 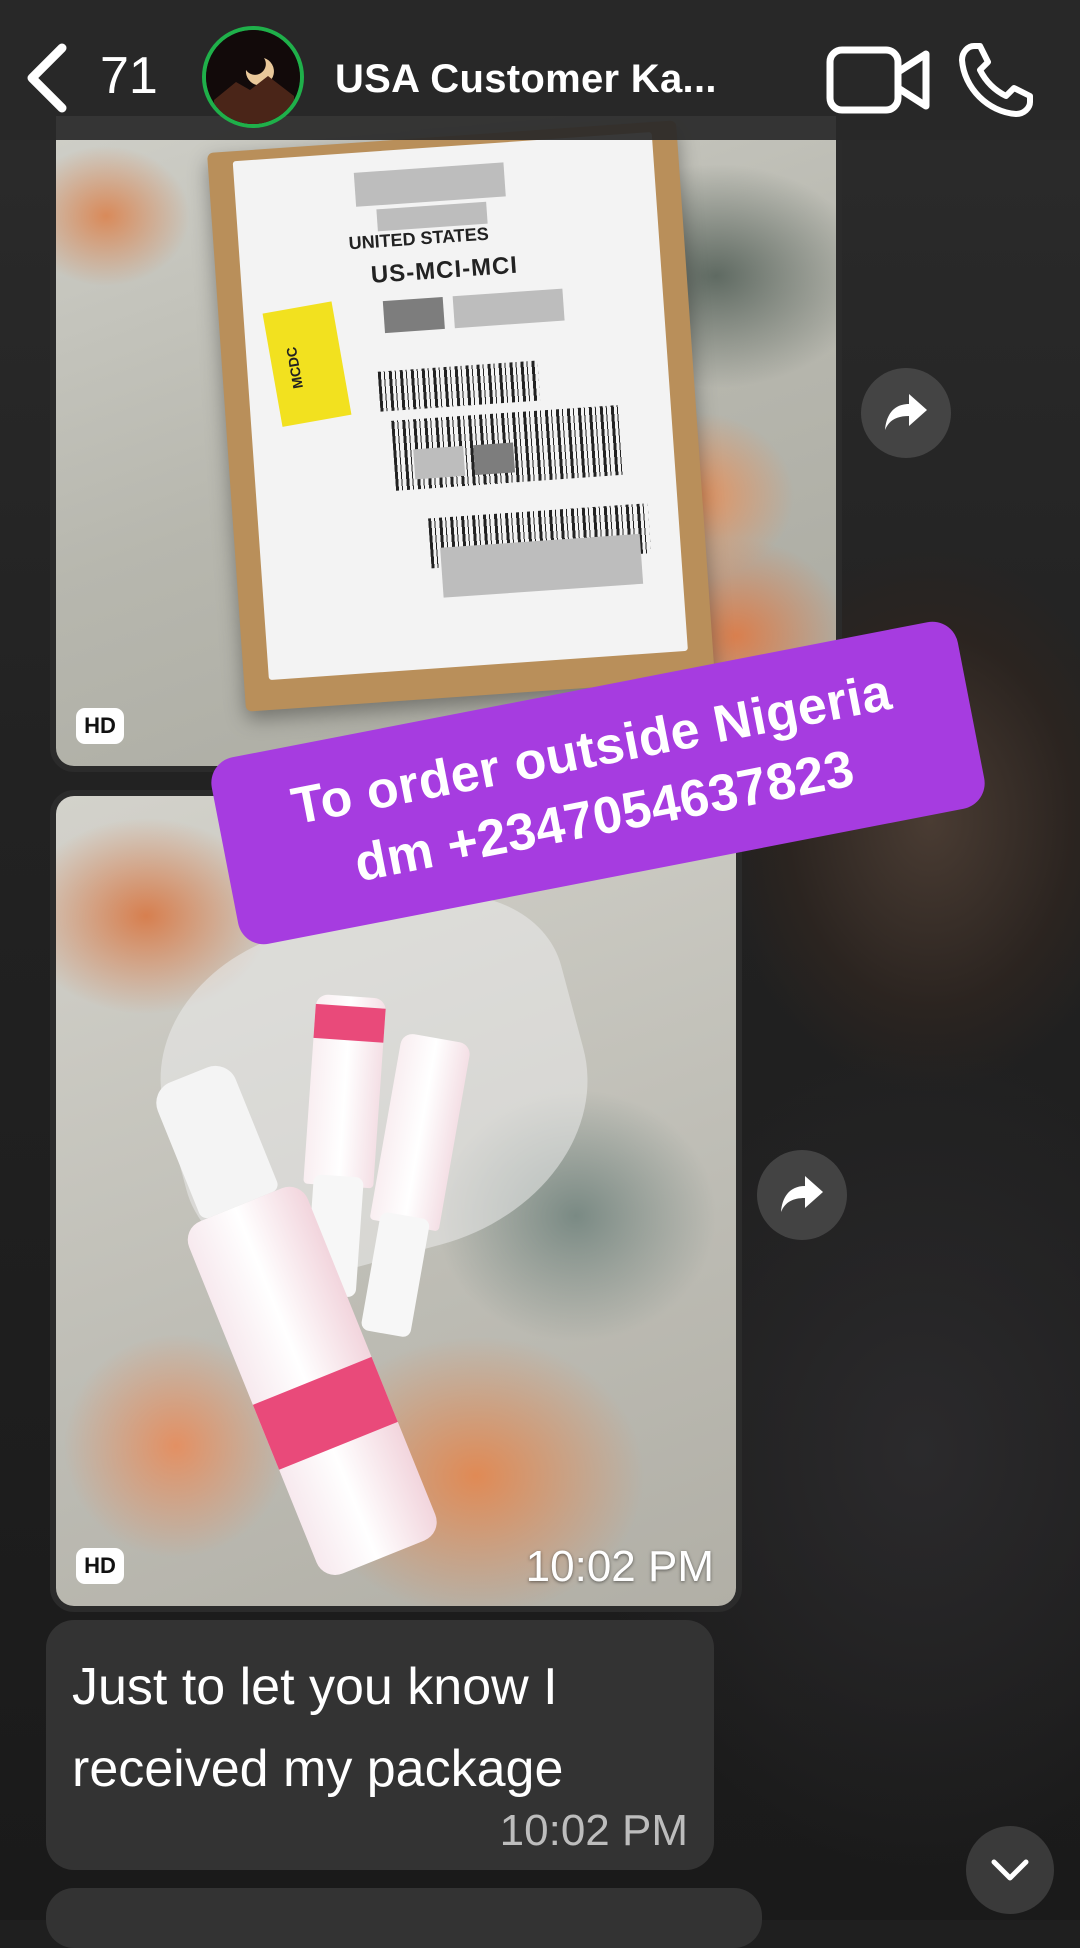 What do you see at coordinates (460, 406) in the screenshot?
I see `shipping-label: UNITED STATES US-MCI-MCI MCDC` at bounding box center [460, 406].